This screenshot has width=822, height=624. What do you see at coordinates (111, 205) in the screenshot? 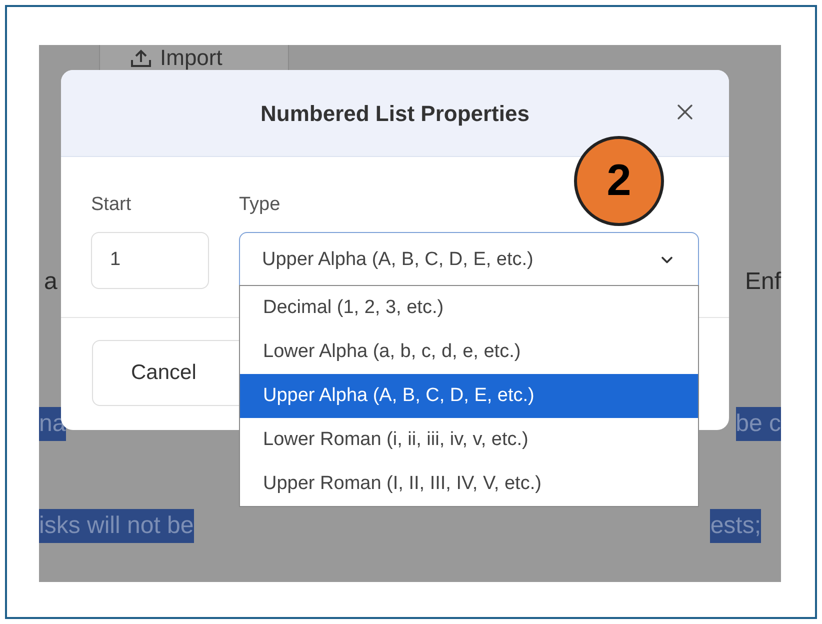
I see `field-label: Start` at bounding box center [111, 205].